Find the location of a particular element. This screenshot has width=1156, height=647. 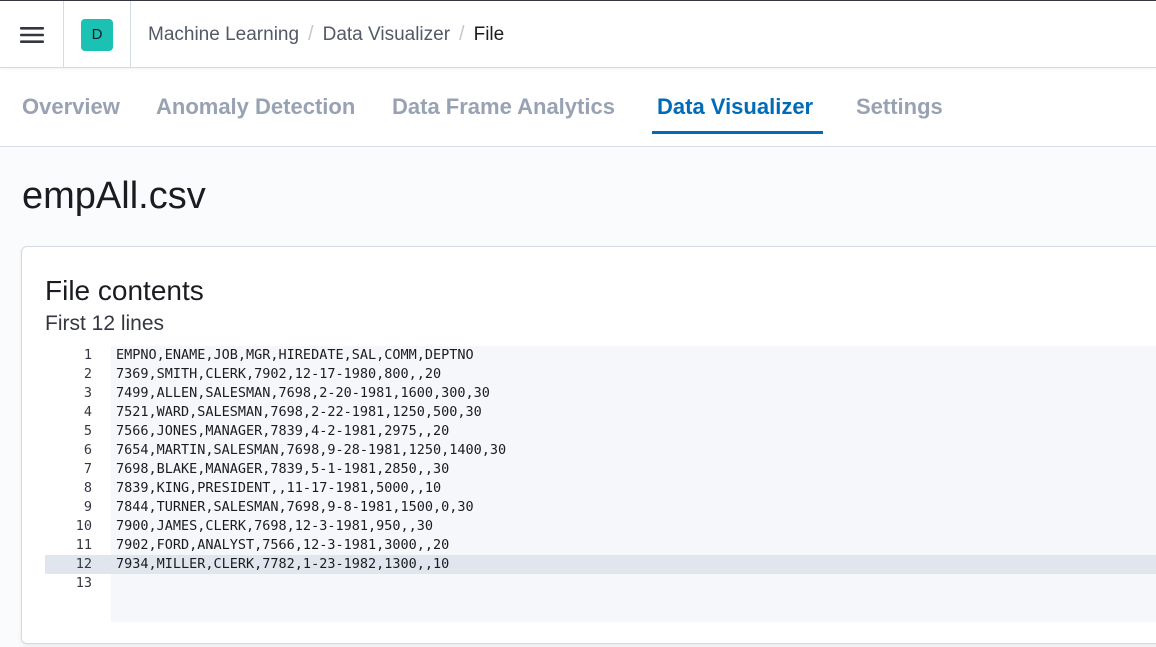

line-number: 10 is located at coordinates (83, 526).